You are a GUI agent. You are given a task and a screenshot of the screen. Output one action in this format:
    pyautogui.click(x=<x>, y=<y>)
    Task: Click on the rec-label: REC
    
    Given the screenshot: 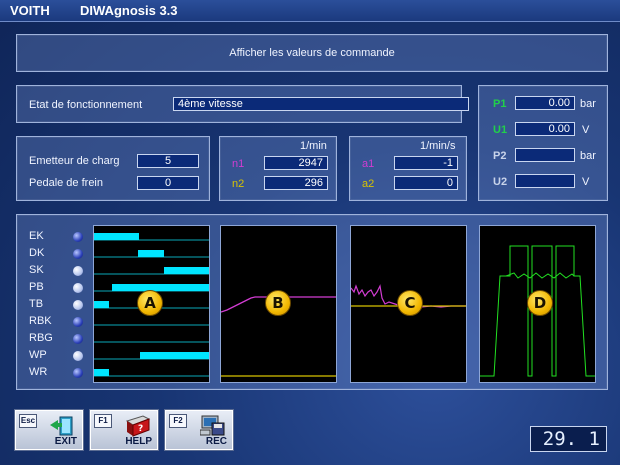 What is the action you would take?
    pyautogui.click(x=216, y=441)
    